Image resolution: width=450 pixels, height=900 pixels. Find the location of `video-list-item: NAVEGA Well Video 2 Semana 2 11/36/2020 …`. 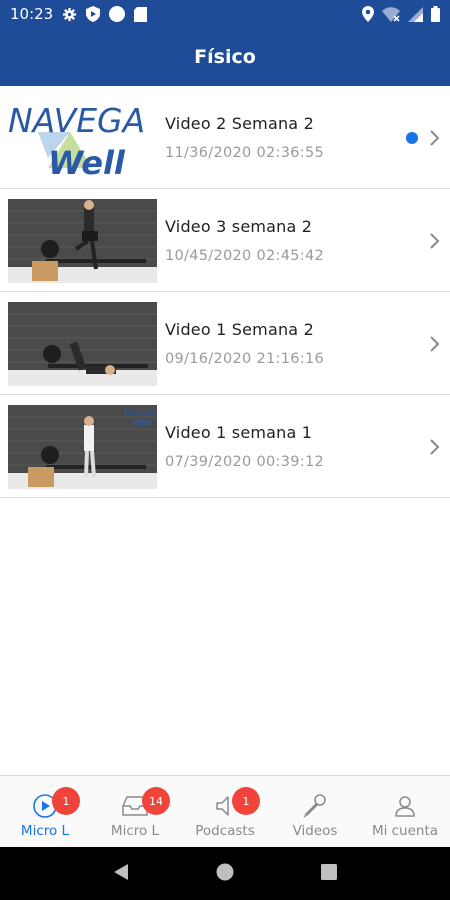

video-list-item: NAVEGA Well Video 2 Semana 2 11/36/2020 … is located at coordinates (225, 137).